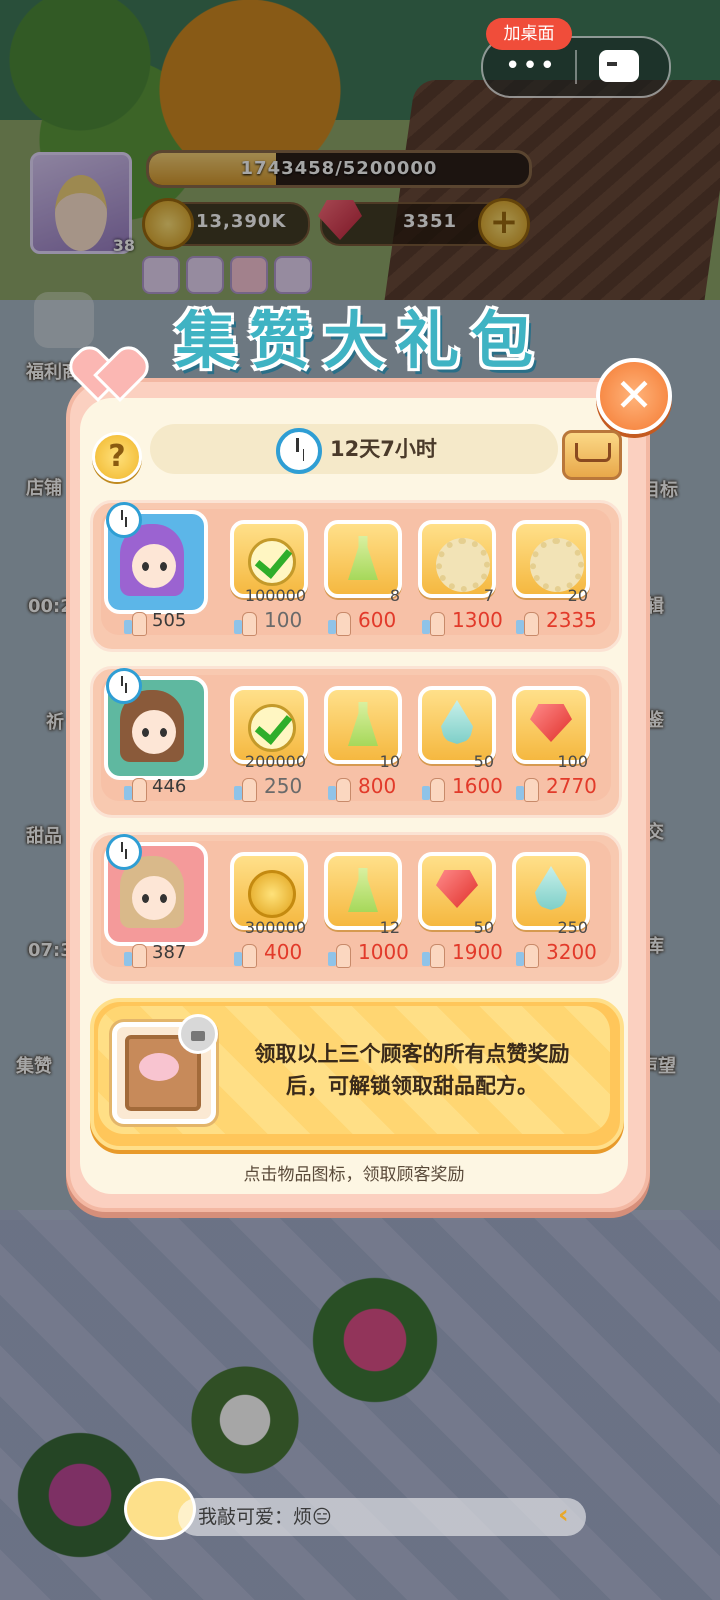  What do you see at coordinates (577, 595) in the screenshot?
I see `reward-quantity: 20` at bounding box center [577, 595].